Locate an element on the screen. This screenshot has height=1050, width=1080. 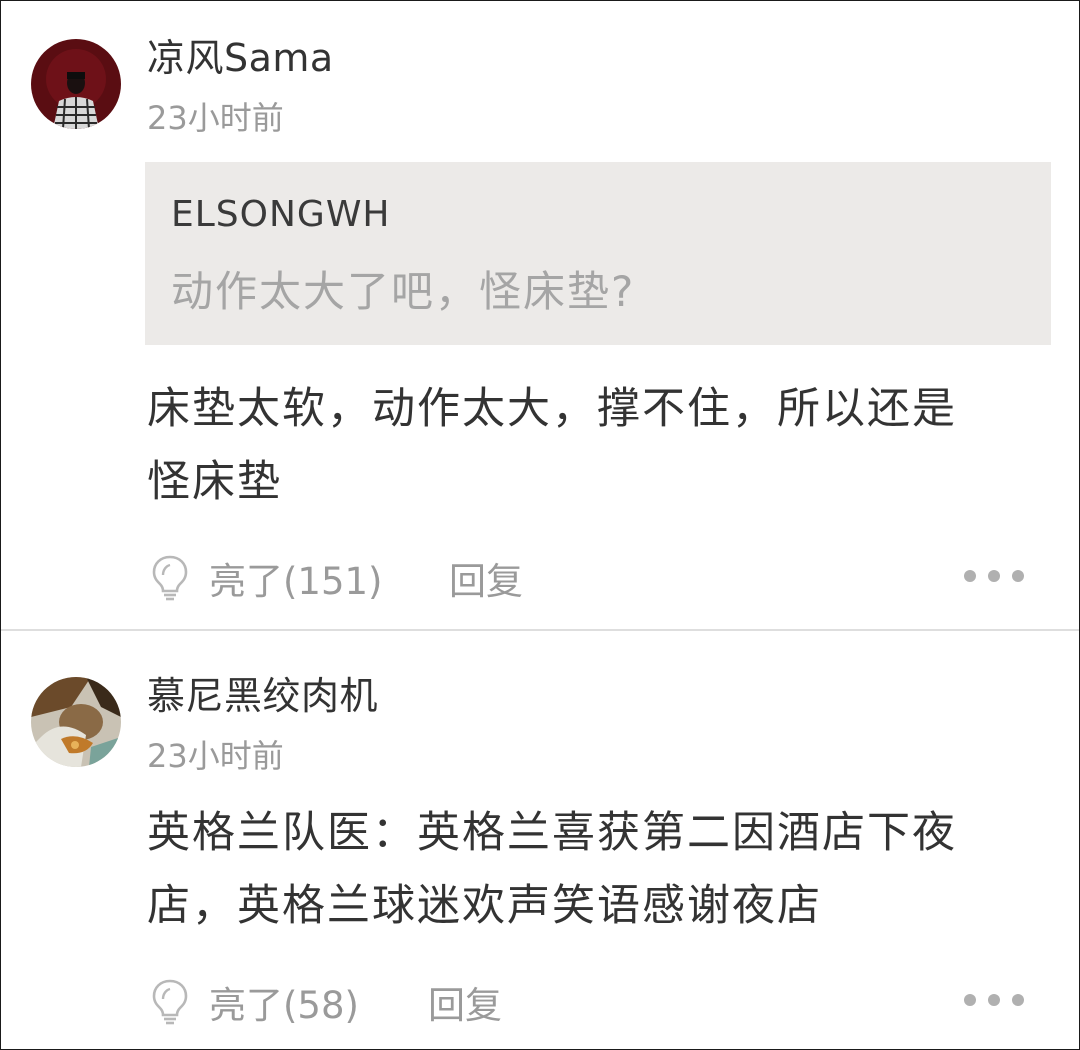
comment-actions: 亮了(58) 回复 is located at coordinates (540, 1001).